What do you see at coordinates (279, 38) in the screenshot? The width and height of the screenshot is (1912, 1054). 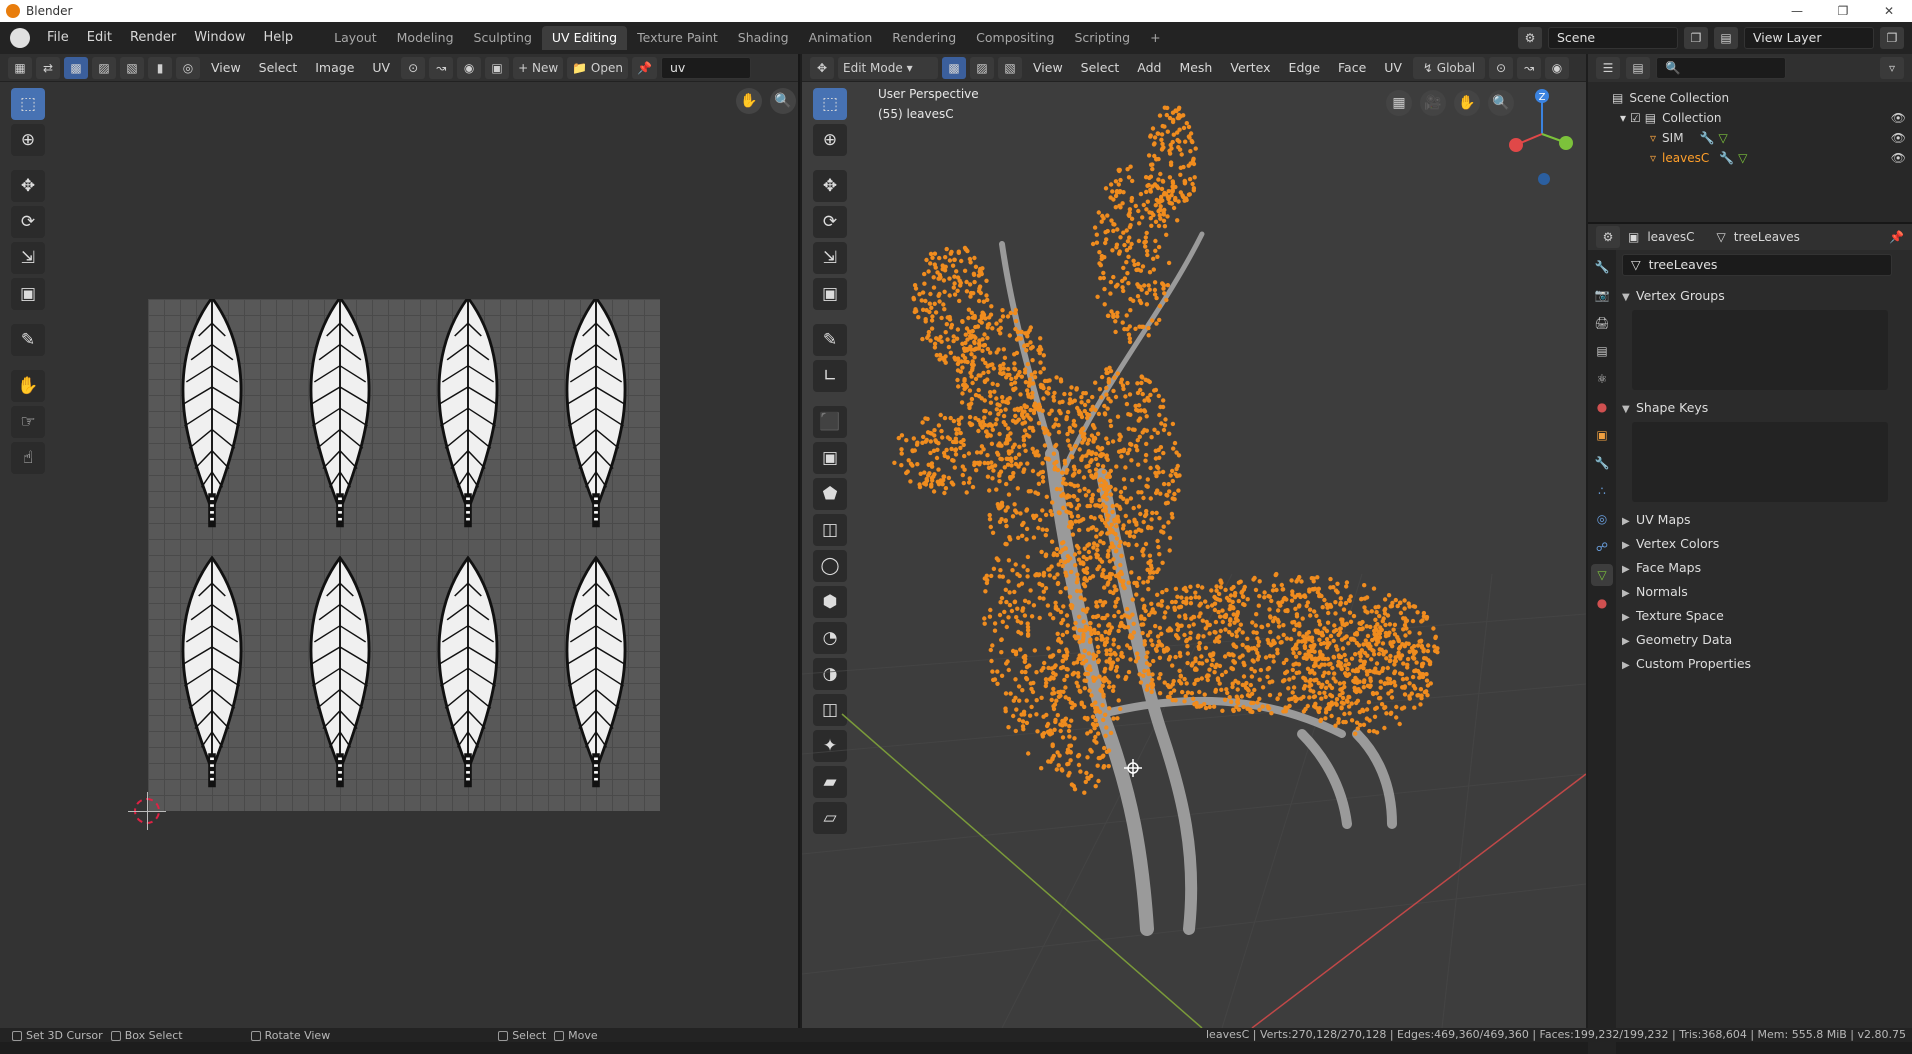 I see `menu-help: Help` at bounding box center [279, 38].